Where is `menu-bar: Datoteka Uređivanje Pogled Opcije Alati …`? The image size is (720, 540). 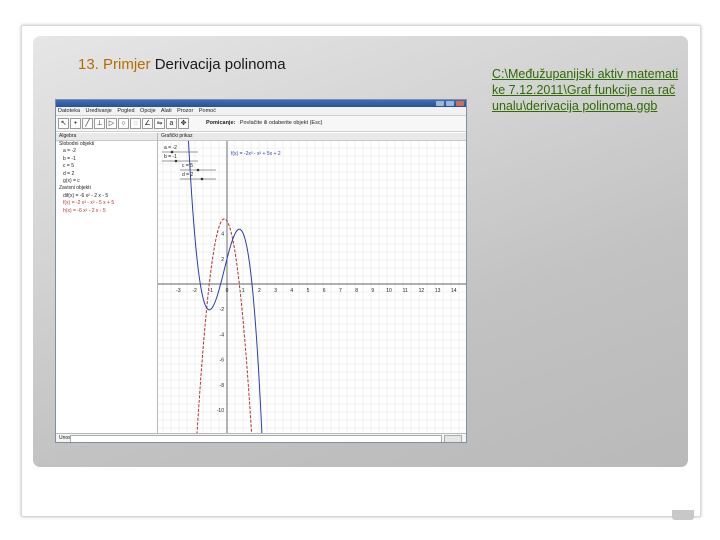 menu-bar: Datoteka Uređivanje Pogled Opcije Alati … is located at coordinates (261, 111).